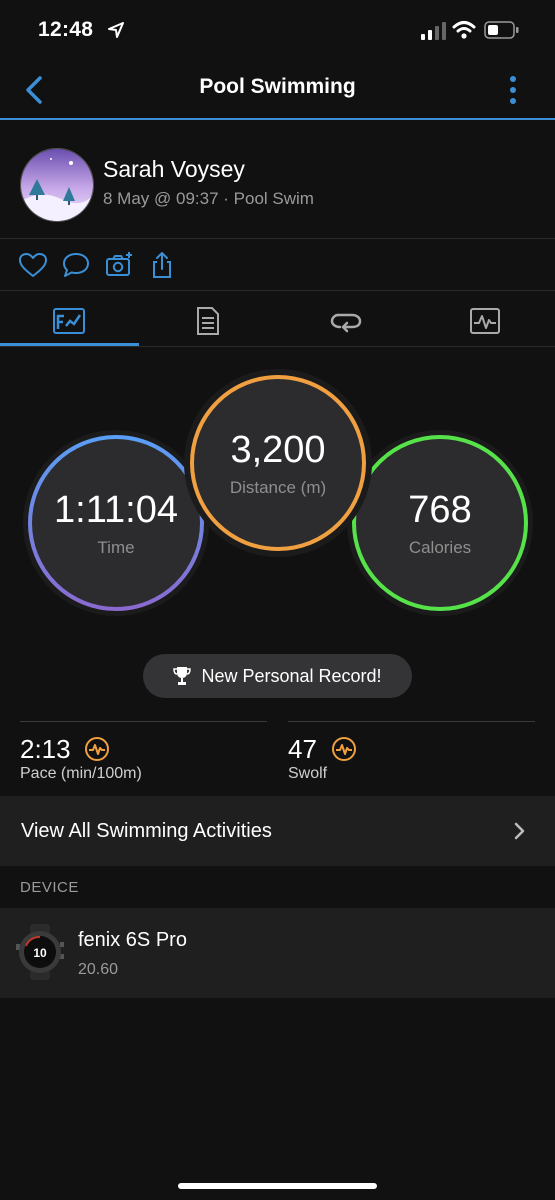 Image resolution: width=555 pixels, height=1200 pixels. I want to click on add-photo-button, so click(119, 265).